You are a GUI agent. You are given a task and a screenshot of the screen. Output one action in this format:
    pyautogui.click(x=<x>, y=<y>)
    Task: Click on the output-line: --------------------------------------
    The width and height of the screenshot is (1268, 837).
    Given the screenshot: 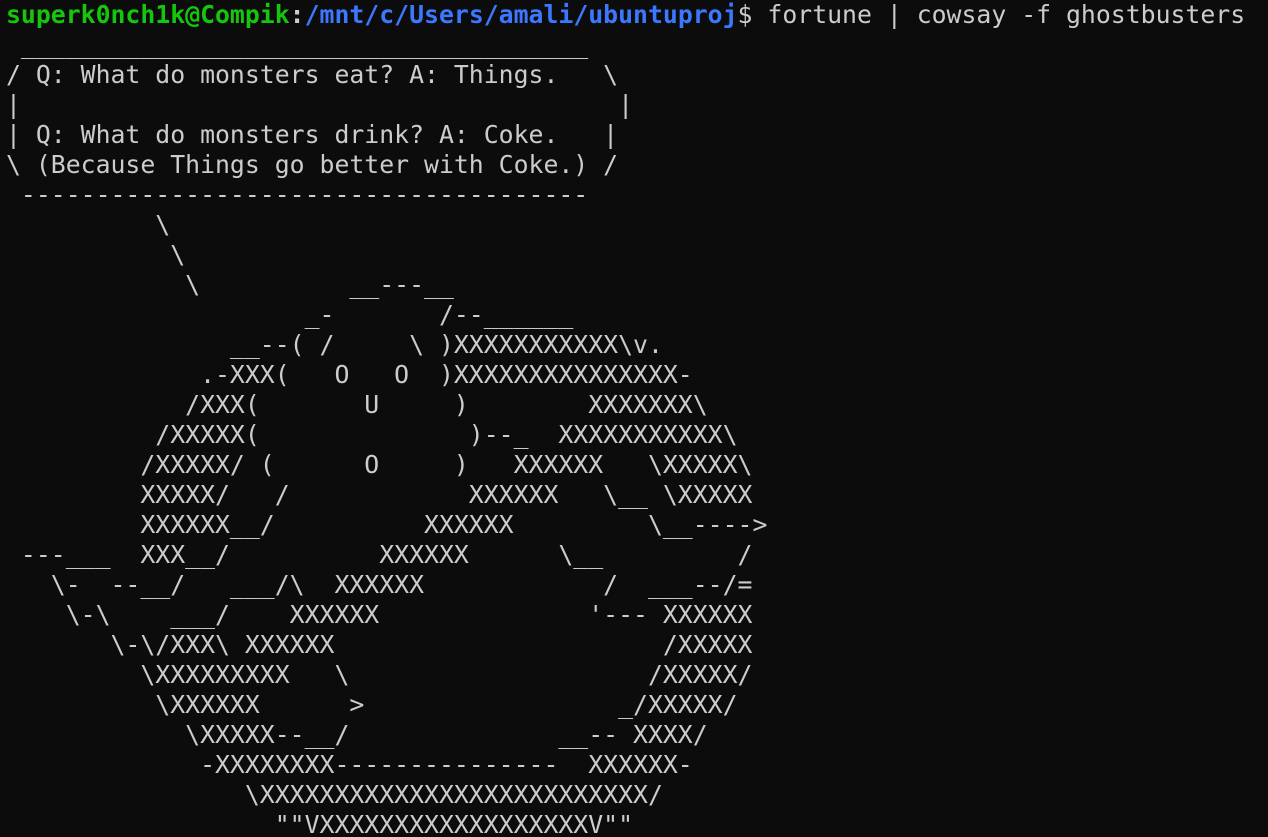 What is the action you would take?
    pyautogui.click(x=297, y=194)
    